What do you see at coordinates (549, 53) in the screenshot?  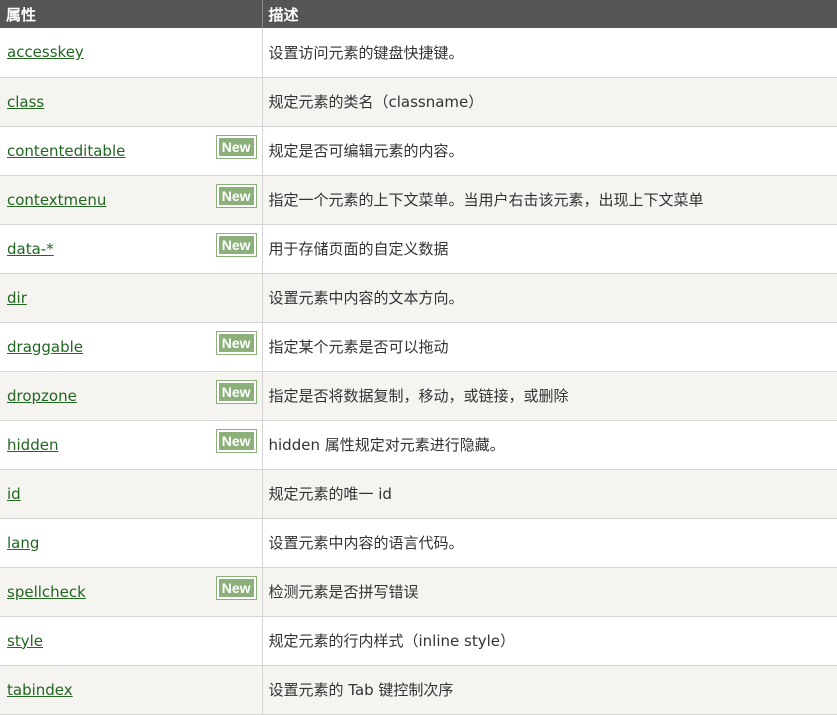 I see `description-cell: 设置访问元素的键盘快捷键。` at bounding box center [549, 53].